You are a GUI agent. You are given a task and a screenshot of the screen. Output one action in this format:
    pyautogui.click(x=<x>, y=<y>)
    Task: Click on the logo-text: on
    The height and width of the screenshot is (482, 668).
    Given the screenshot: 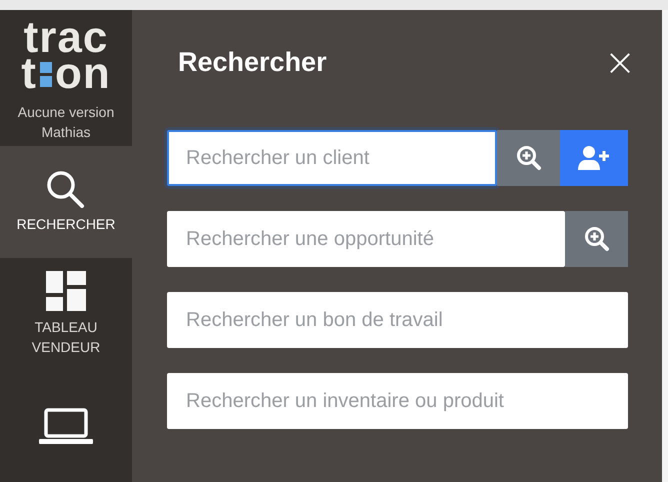 What is the action you would take?
    pyautogui.click(x=82, y=74)
    